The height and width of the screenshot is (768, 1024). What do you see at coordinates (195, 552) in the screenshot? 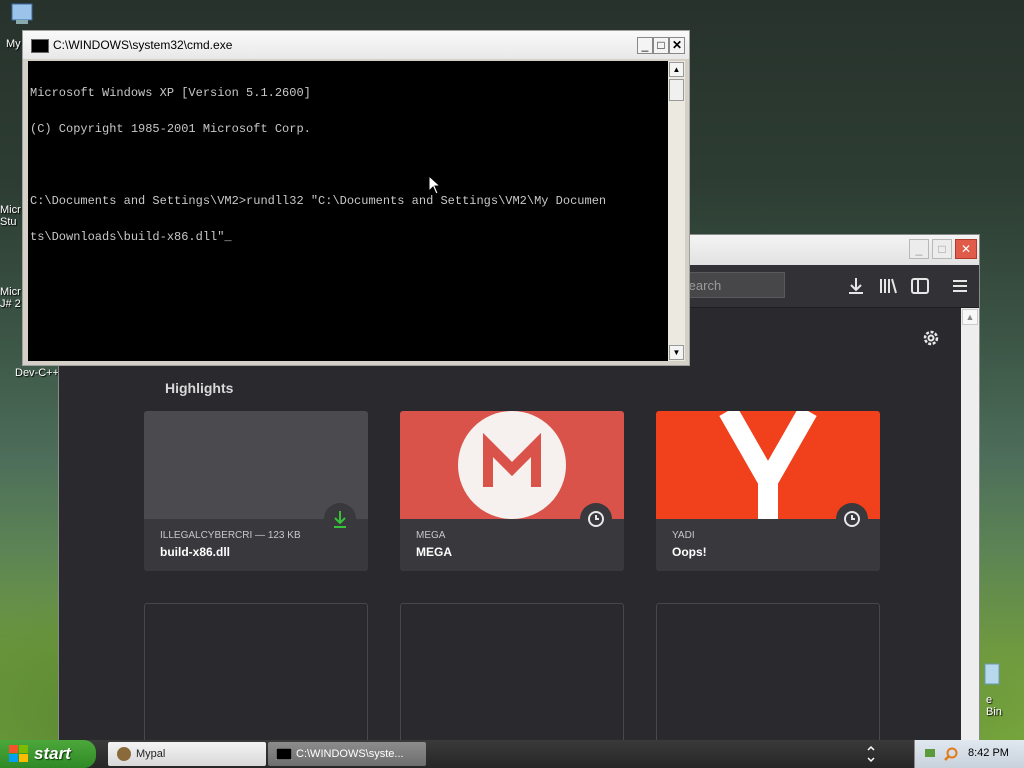
I see `card-title: build-x86.dll` at bounding box center [195, 552].